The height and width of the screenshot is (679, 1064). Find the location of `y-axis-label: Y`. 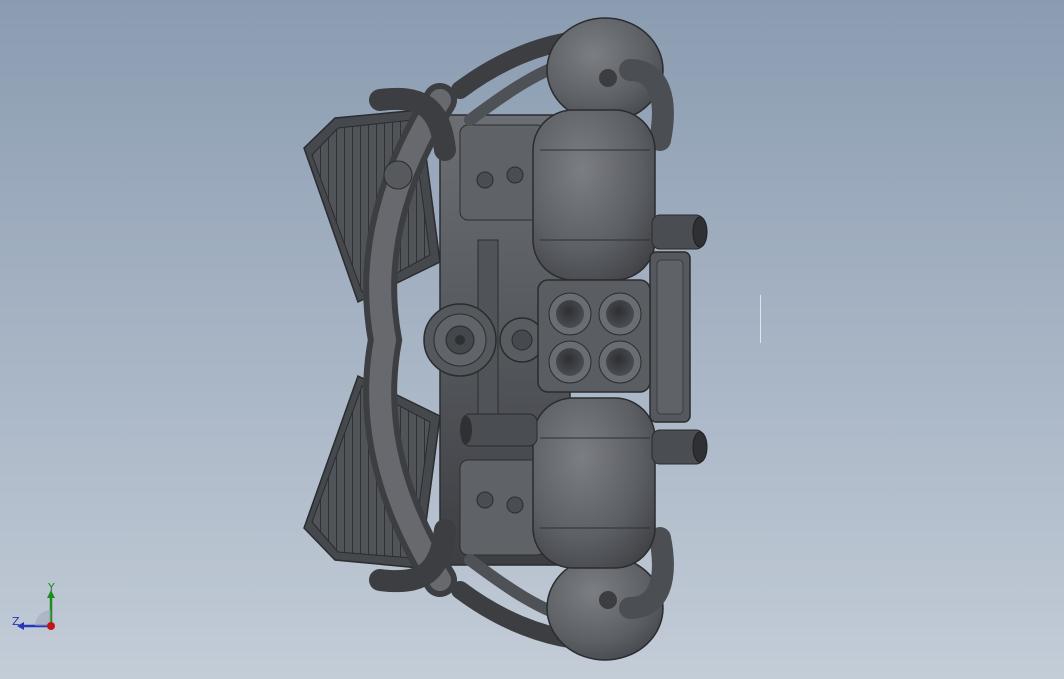

y-axis-label: Y is located at coordinates (51, 587).